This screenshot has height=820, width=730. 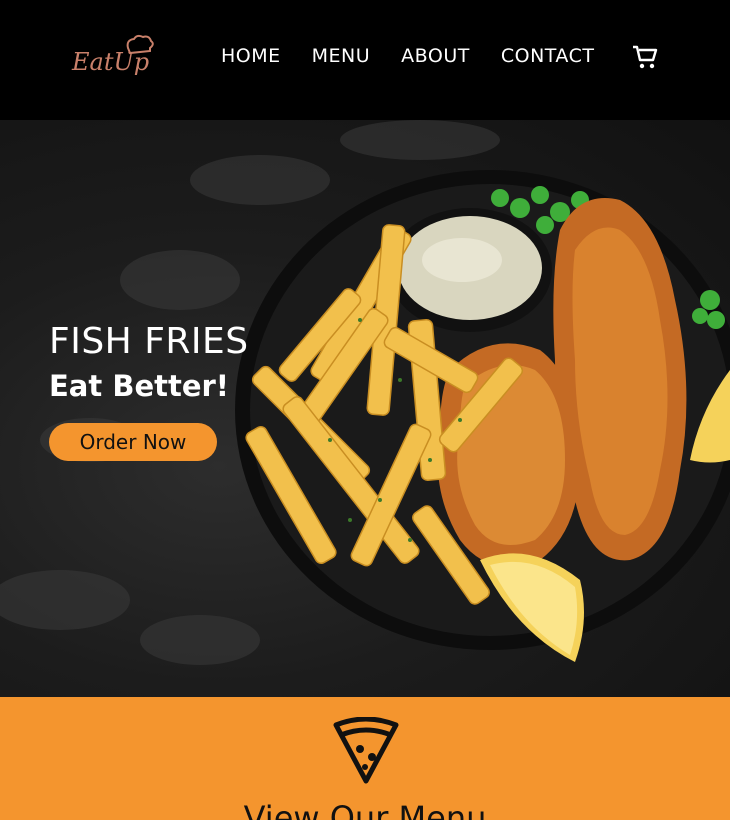 I want to click on menu-heading: View Our Menu, so click(x=365, y=809).